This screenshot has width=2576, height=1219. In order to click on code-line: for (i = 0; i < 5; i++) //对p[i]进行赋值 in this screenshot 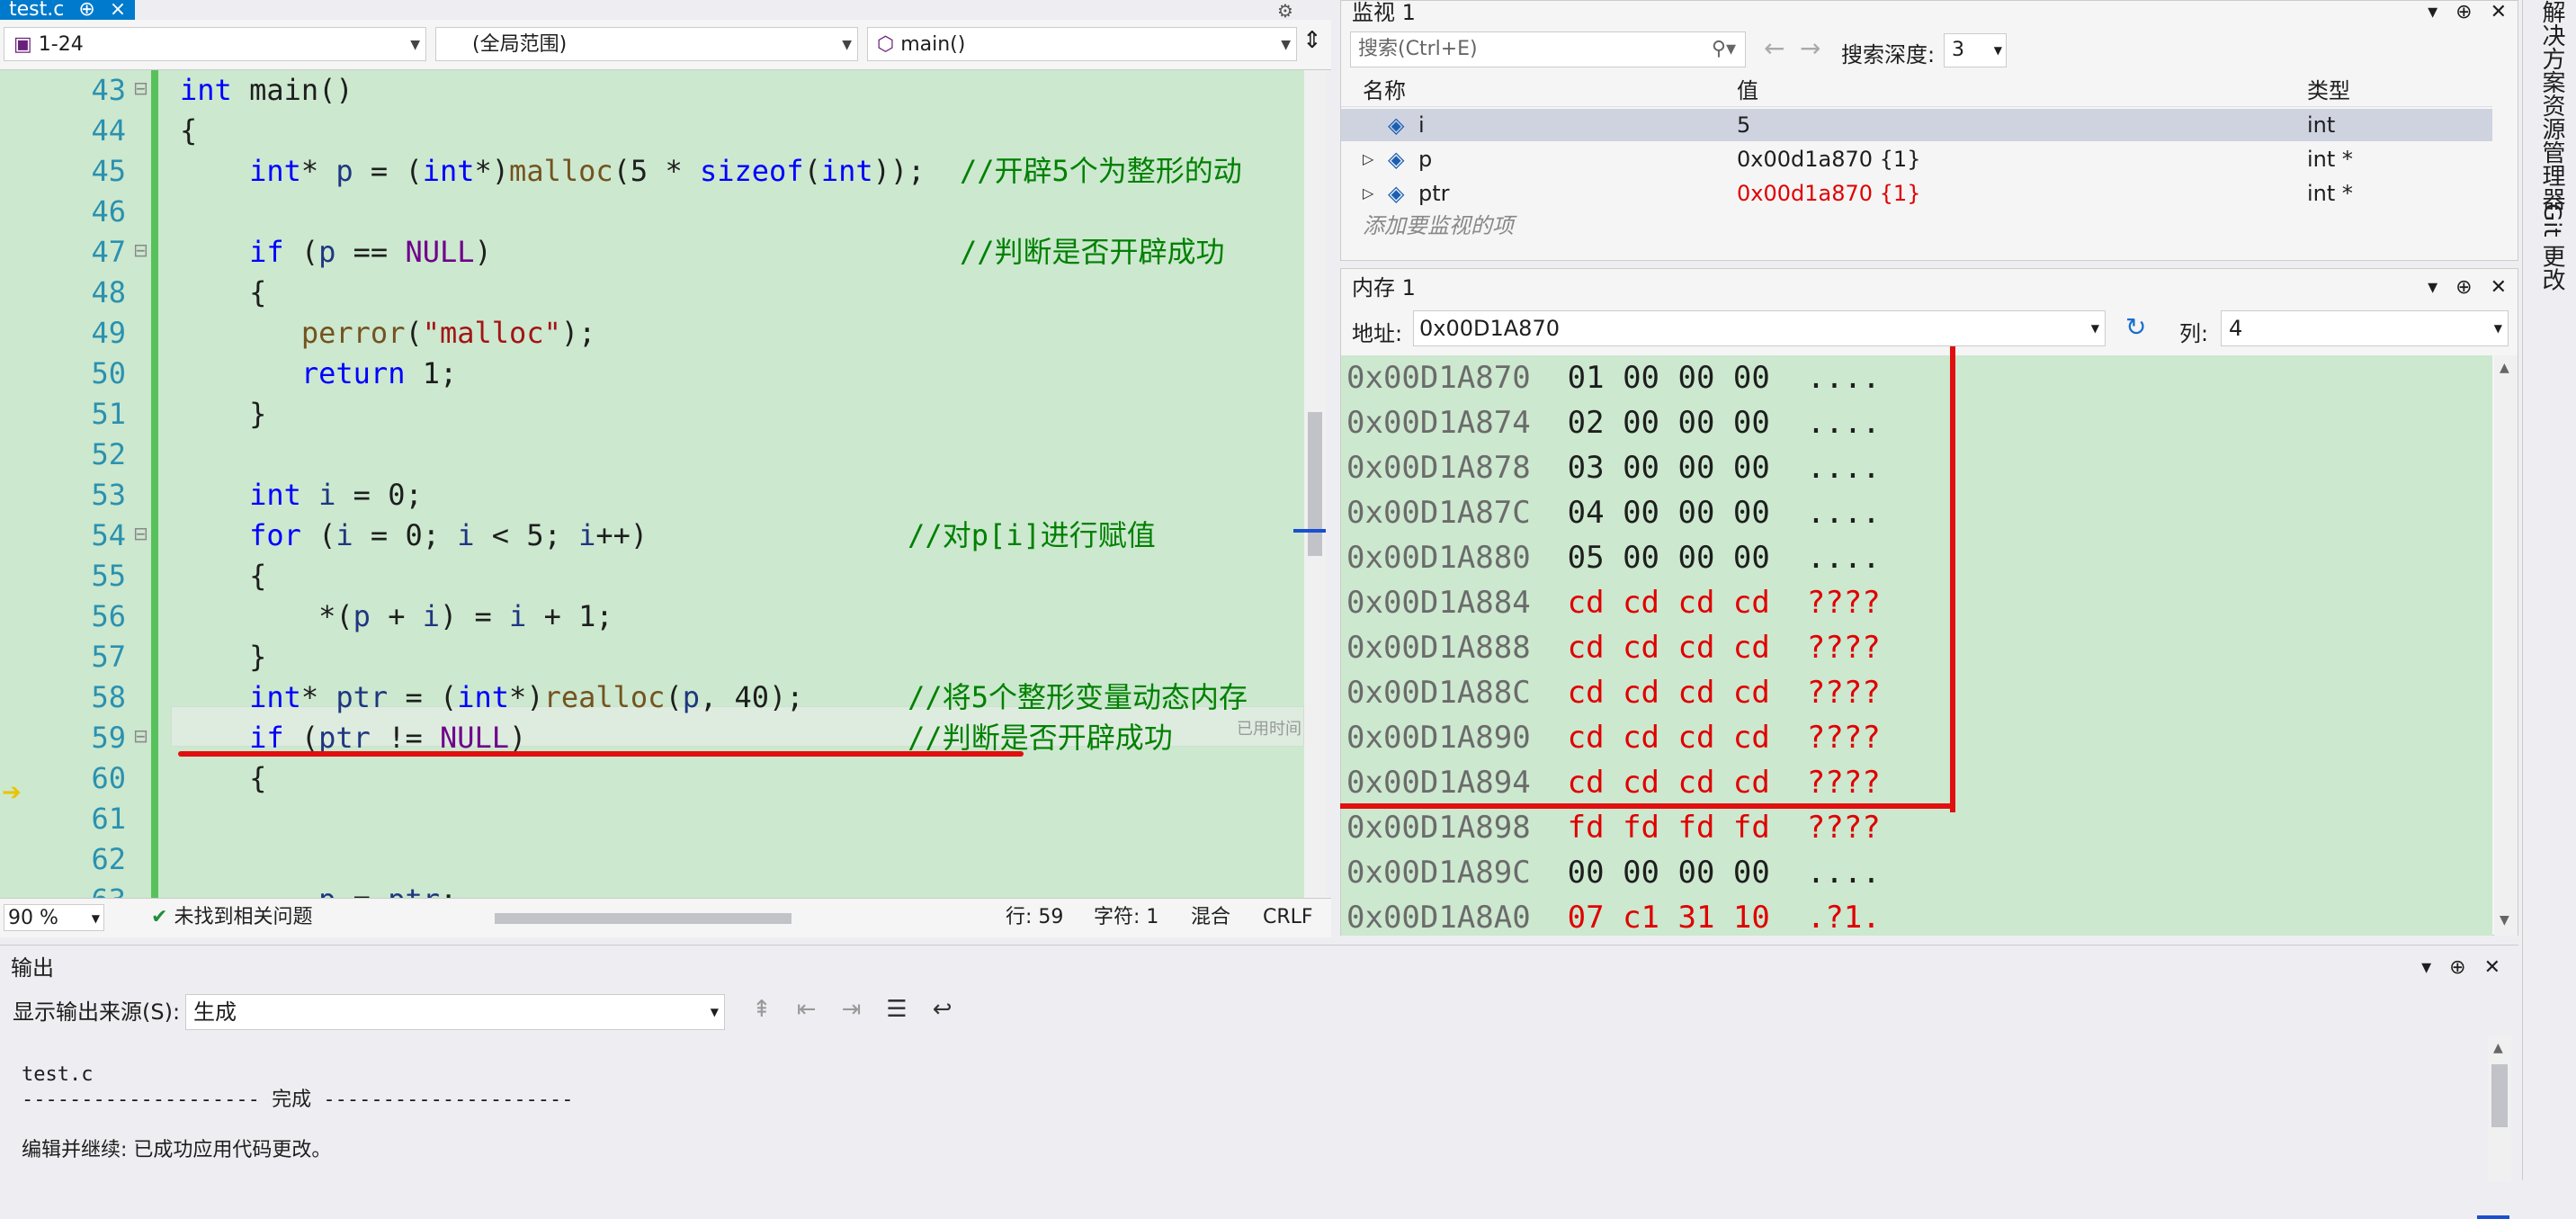, I will do `click(742, 535)`.